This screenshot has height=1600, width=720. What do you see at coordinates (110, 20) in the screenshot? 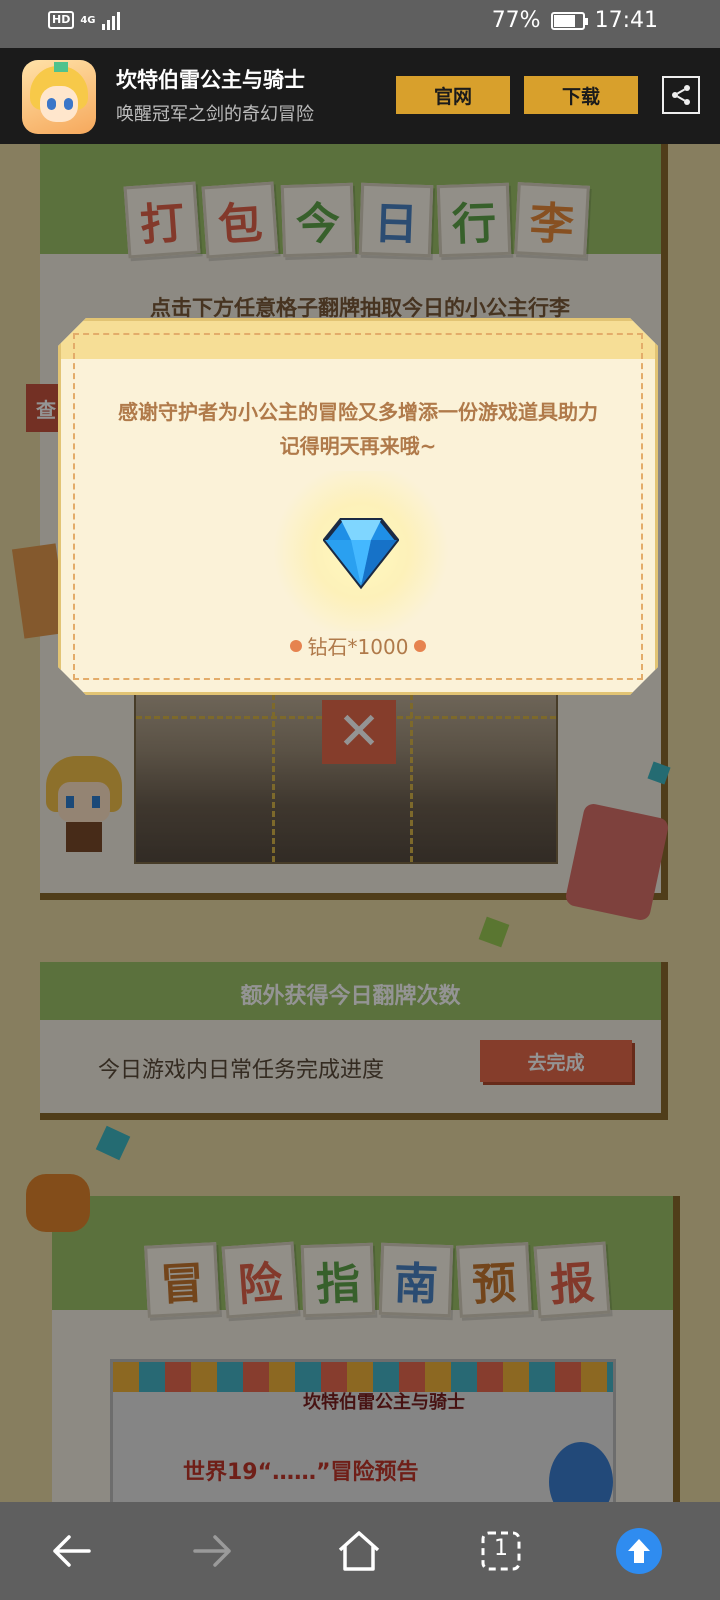
I see `signal-icon` at bounding box center [110, 20].